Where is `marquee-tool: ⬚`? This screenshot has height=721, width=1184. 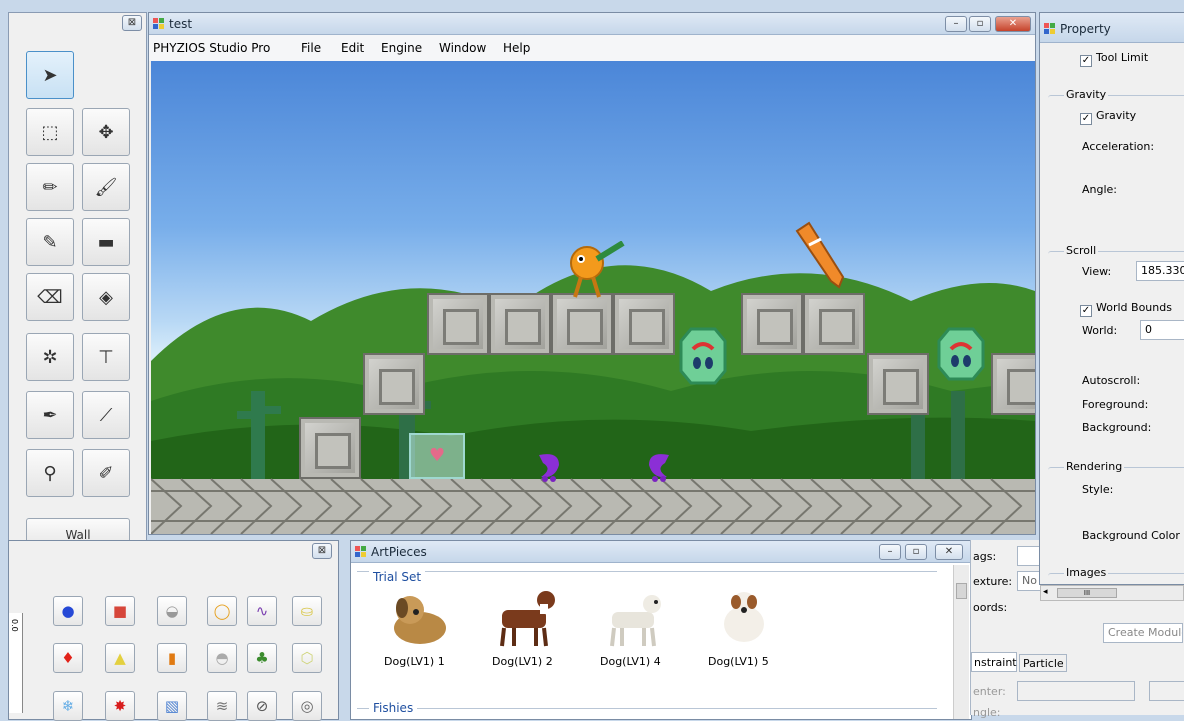 marquee-tool: ⬚ is located at coordinates (50, 132).